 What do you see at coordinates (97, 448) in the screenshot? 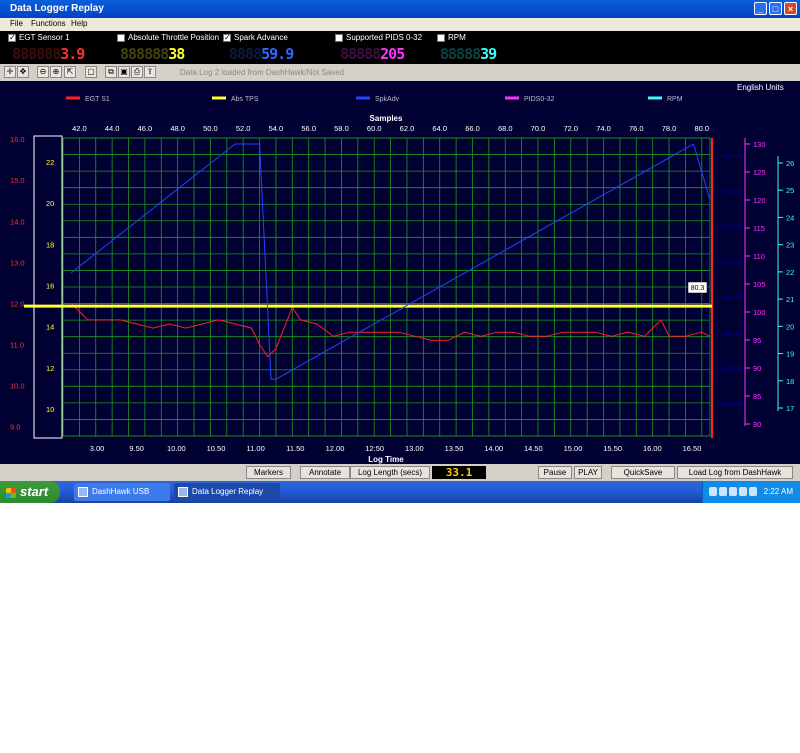
I see `bottom-tick-label: 3.00` at bounding box center [97, 448].